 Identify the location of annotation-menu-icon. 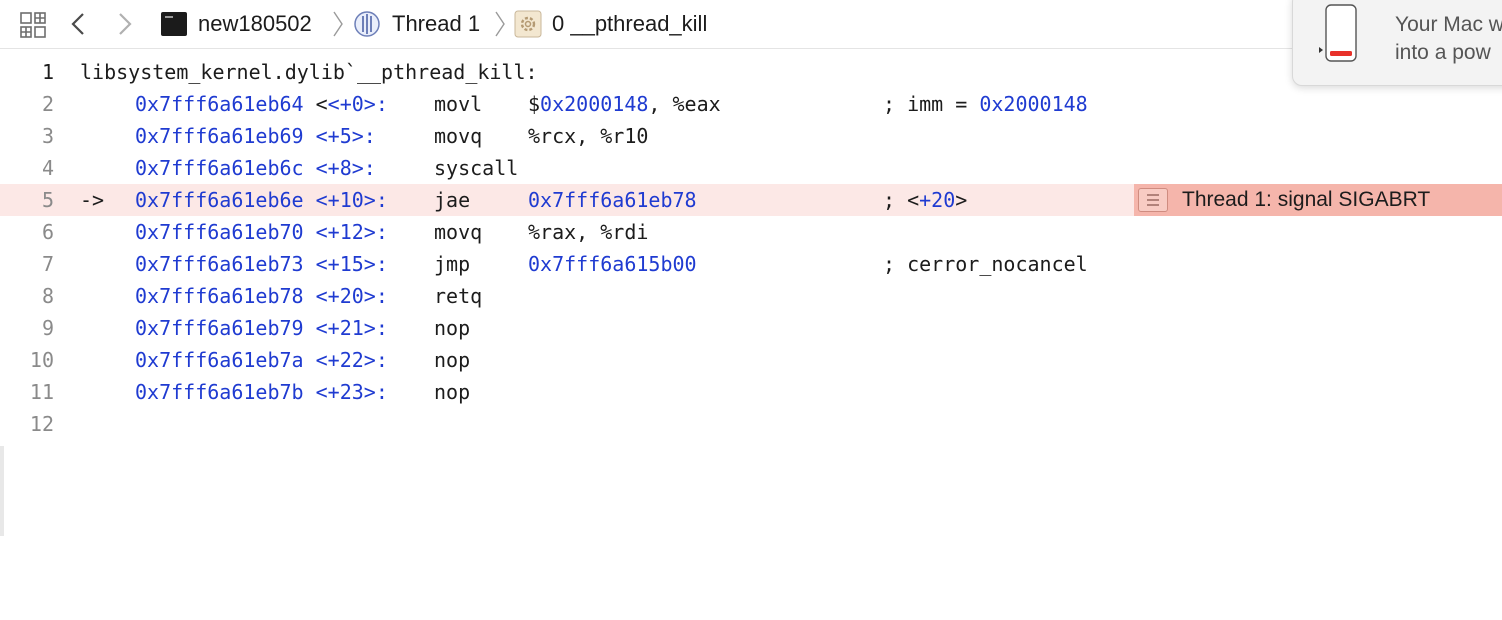
(1153, 200).